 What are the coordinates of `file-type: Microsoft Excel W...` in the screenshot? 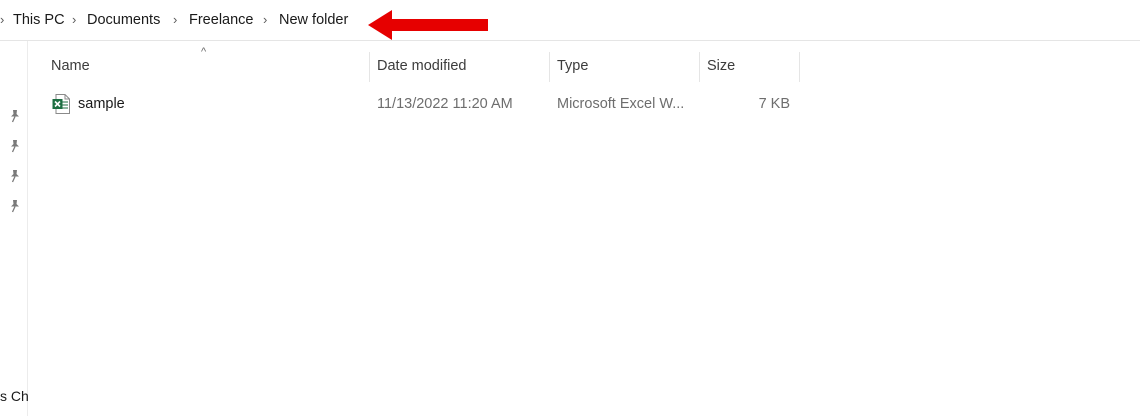 It's located at (621, 104).